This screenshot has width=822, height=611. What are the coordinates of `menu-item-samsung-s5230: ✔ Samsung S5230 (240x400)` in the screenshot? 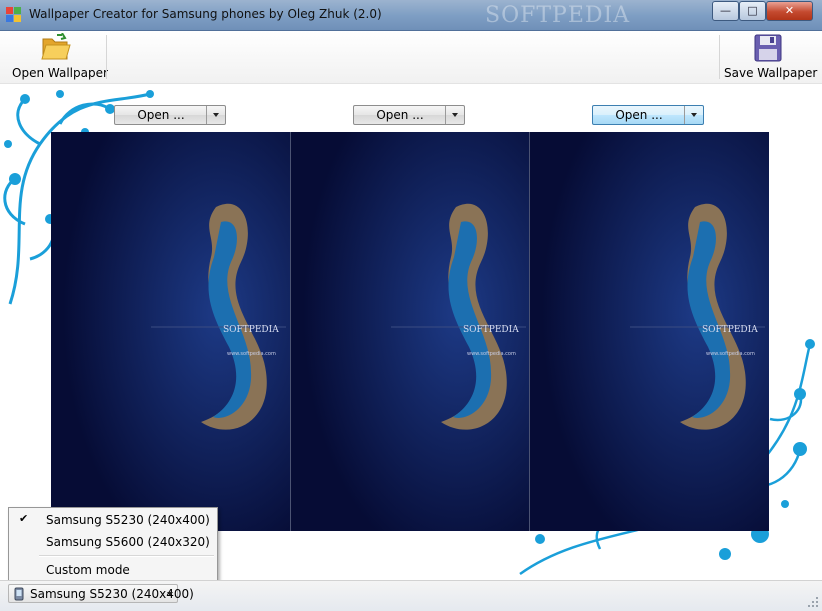 It's located at (113, 520).